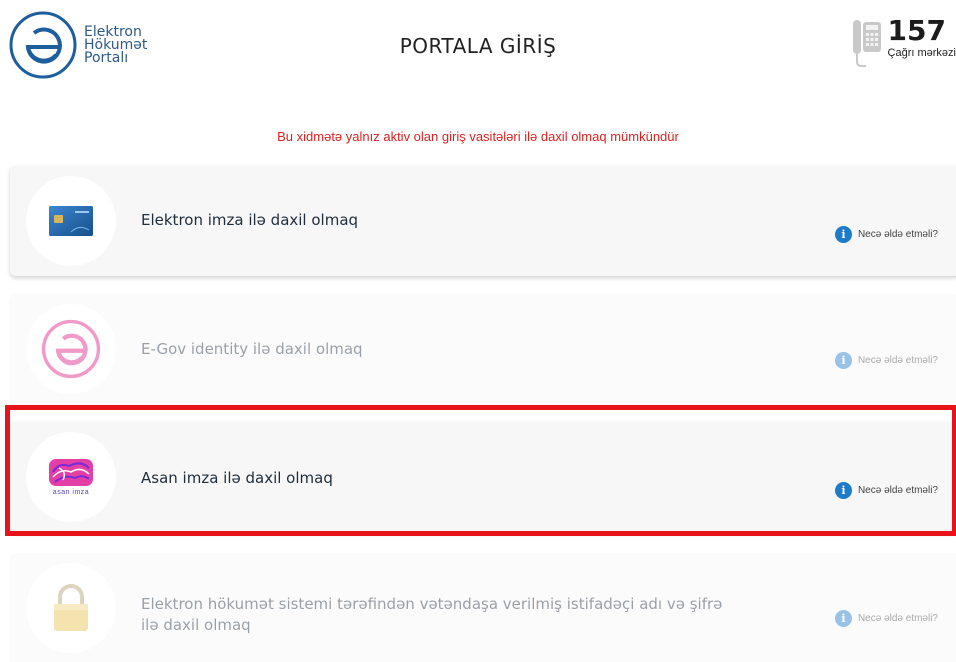 The width and height of the screenshot is (956, 662). What do you see at coordinates (196, 625) in the screenshot?
I see `option-label-line-2: ilə daxil olmaq` at bounding box center [196, 625].